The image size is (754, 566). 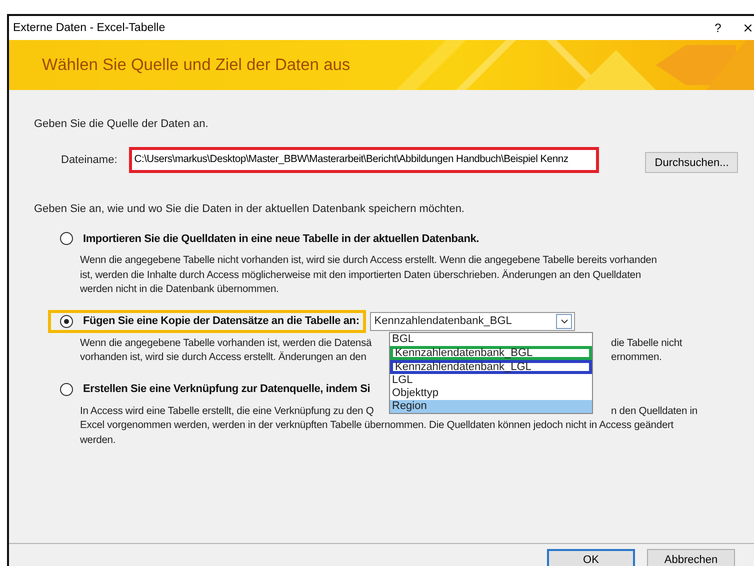 I want to click on description-text: Wenn die angegebene Tabelle nicht vorhanden ist, wird sie durch Access erstellt. Wenn die angegebene Tabelle bereits vorhanden ist, werden die Inhalte durch Access möglicherweise mit den importierten Daten überschrieben. Änderungen an den Quelldaten werden nicht in die Datenbank übernommen., so click(x=369, y=275).